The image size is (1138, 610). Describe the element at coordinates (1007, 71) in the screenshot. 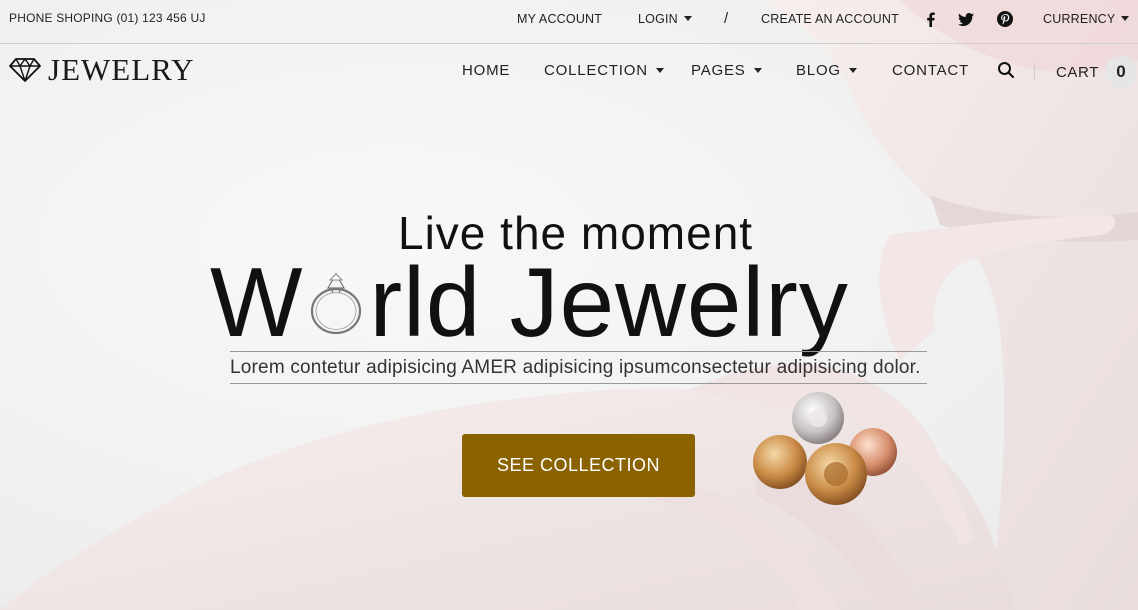

I see `search-icon` at that location.